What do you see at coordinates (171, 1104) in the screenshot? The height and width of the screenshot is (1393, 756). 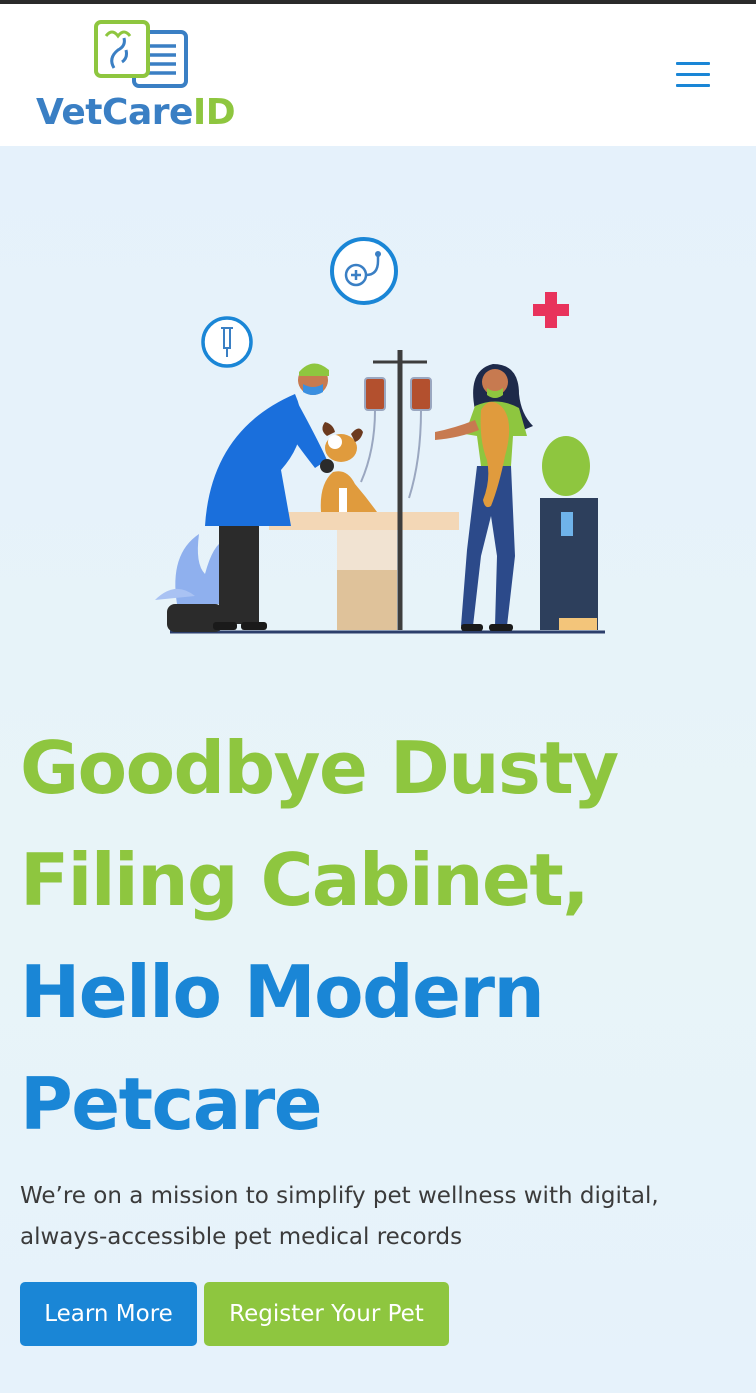 I see `headline-line-4: Petcare` at bounding box center [171, 1104].